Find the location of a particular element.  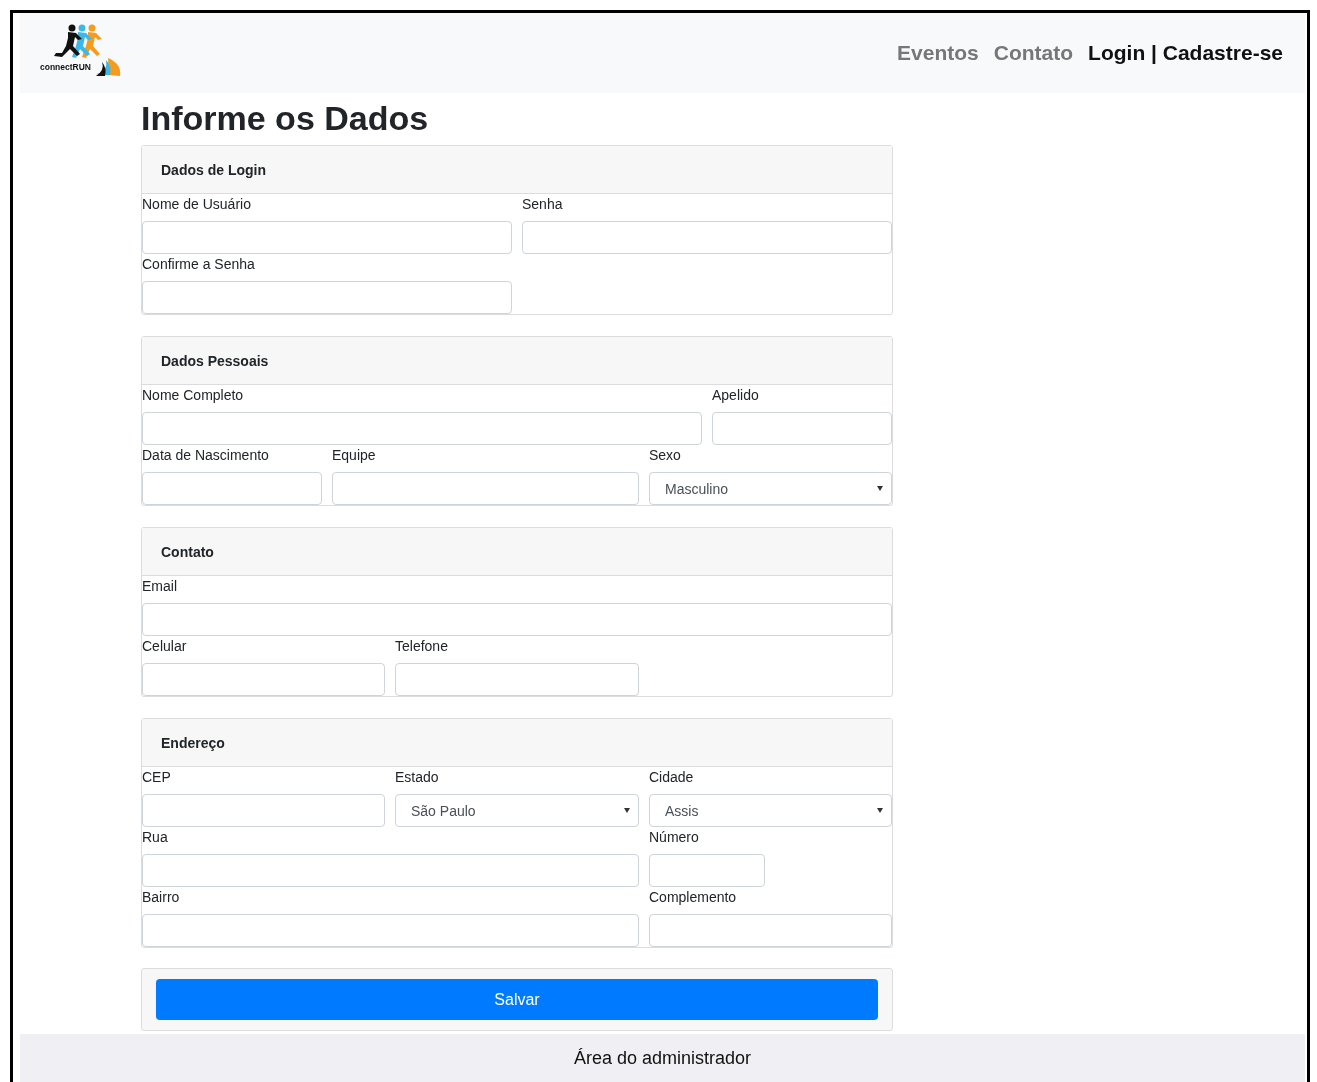

field-label: Número is located at coordinates (674, 837).